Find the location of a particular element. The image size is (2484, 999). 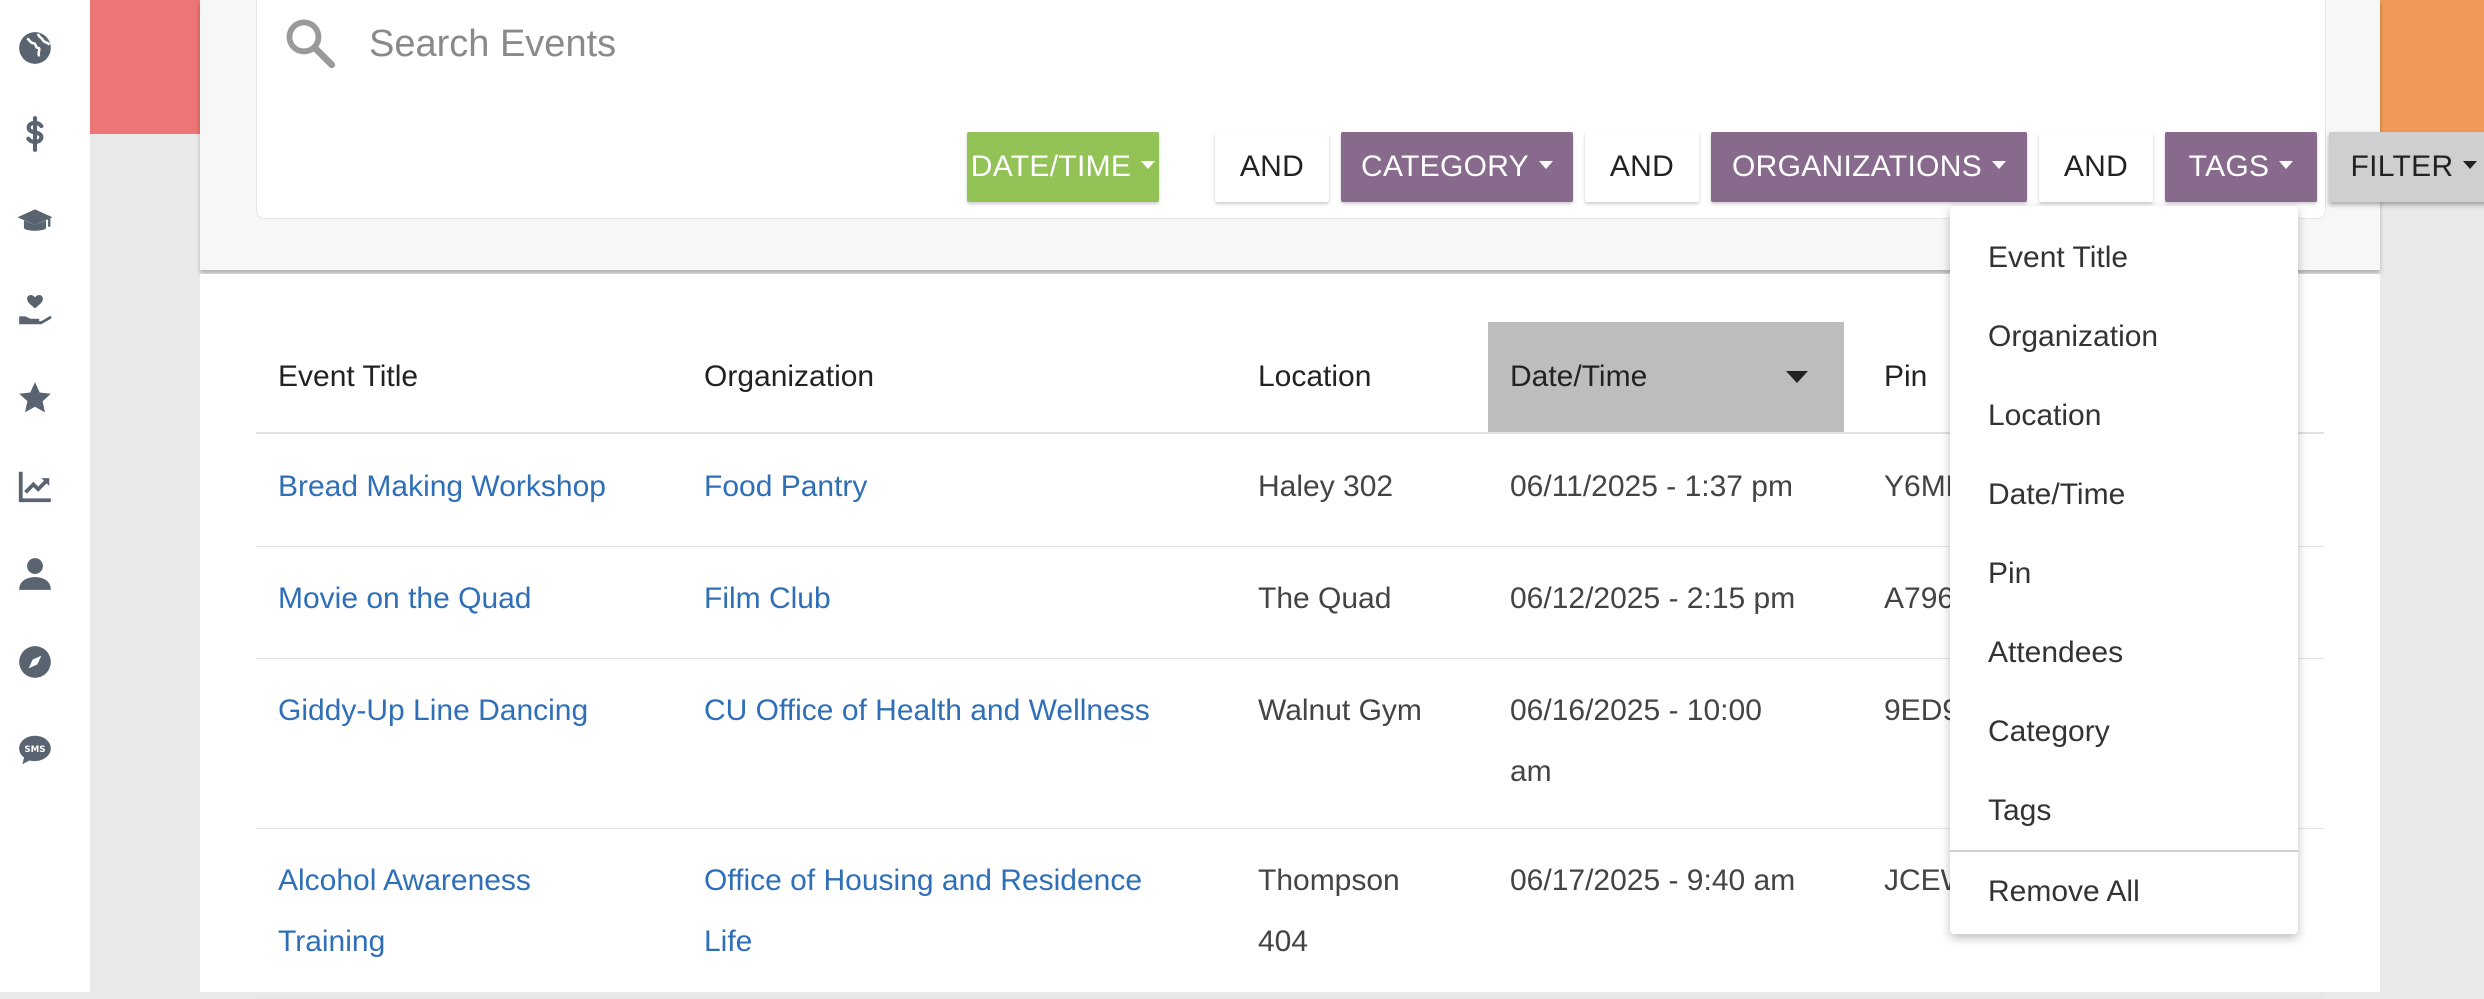

globe-icon is located at coordinates (35, 48).